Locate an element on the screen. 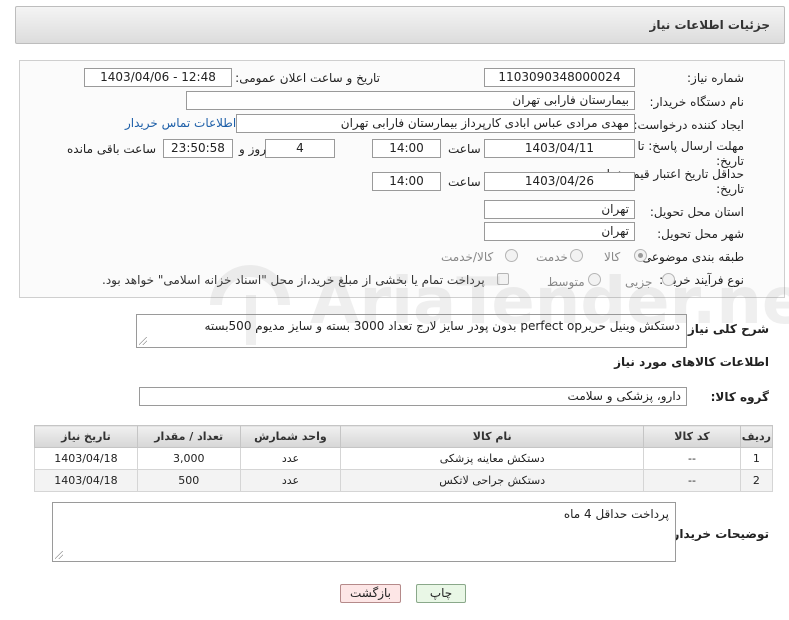  cell-row-number: 2 is located at coordinates (756, 480).